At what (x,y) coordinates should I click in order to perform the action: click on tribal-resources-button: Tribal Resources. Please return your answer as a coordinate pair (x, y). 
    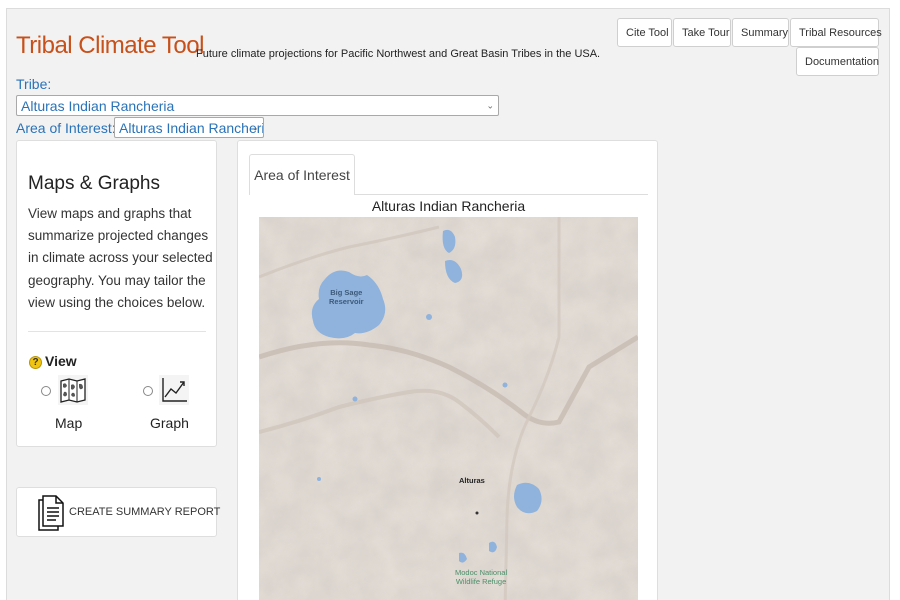
    Looking at the image, I should click on (836, 32).